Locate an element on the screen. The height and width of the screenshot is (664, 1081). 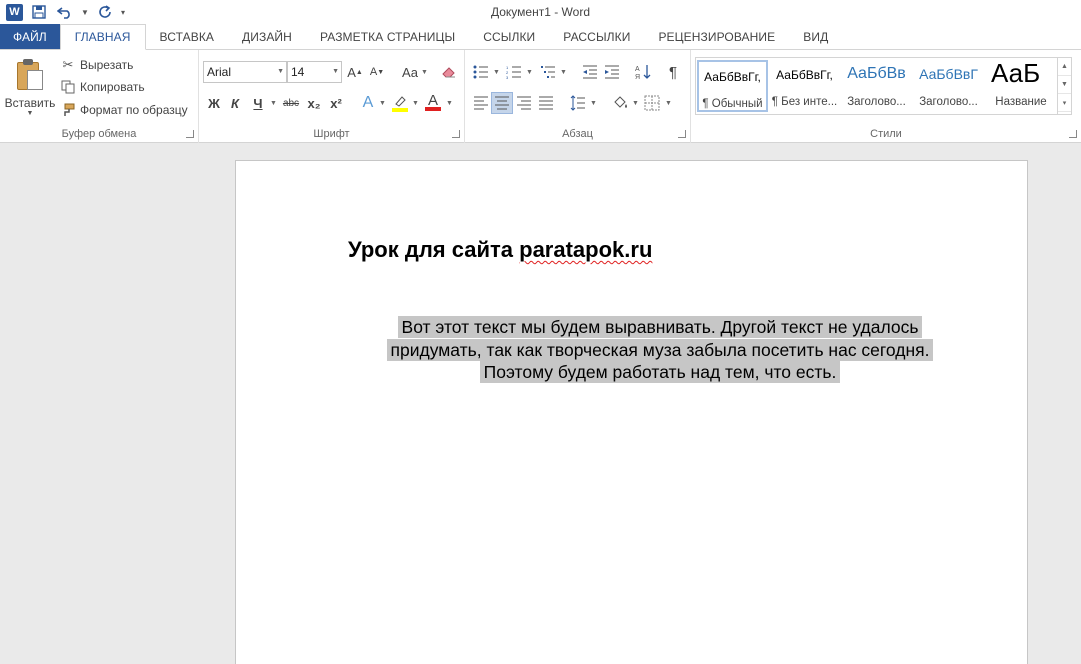
paint-bucket-icon is located at coordinates (620, 102).